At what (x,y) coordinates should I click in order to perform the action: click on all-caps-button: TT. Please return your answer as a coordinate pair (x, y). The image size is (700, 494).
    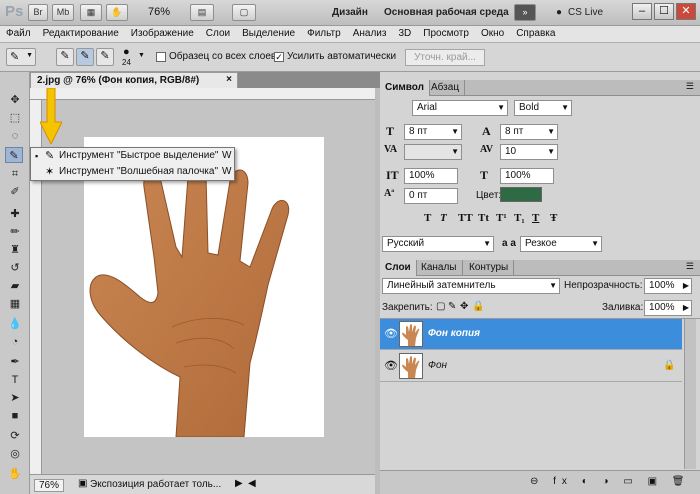
    Looking at the image, I should click on (465, 218).